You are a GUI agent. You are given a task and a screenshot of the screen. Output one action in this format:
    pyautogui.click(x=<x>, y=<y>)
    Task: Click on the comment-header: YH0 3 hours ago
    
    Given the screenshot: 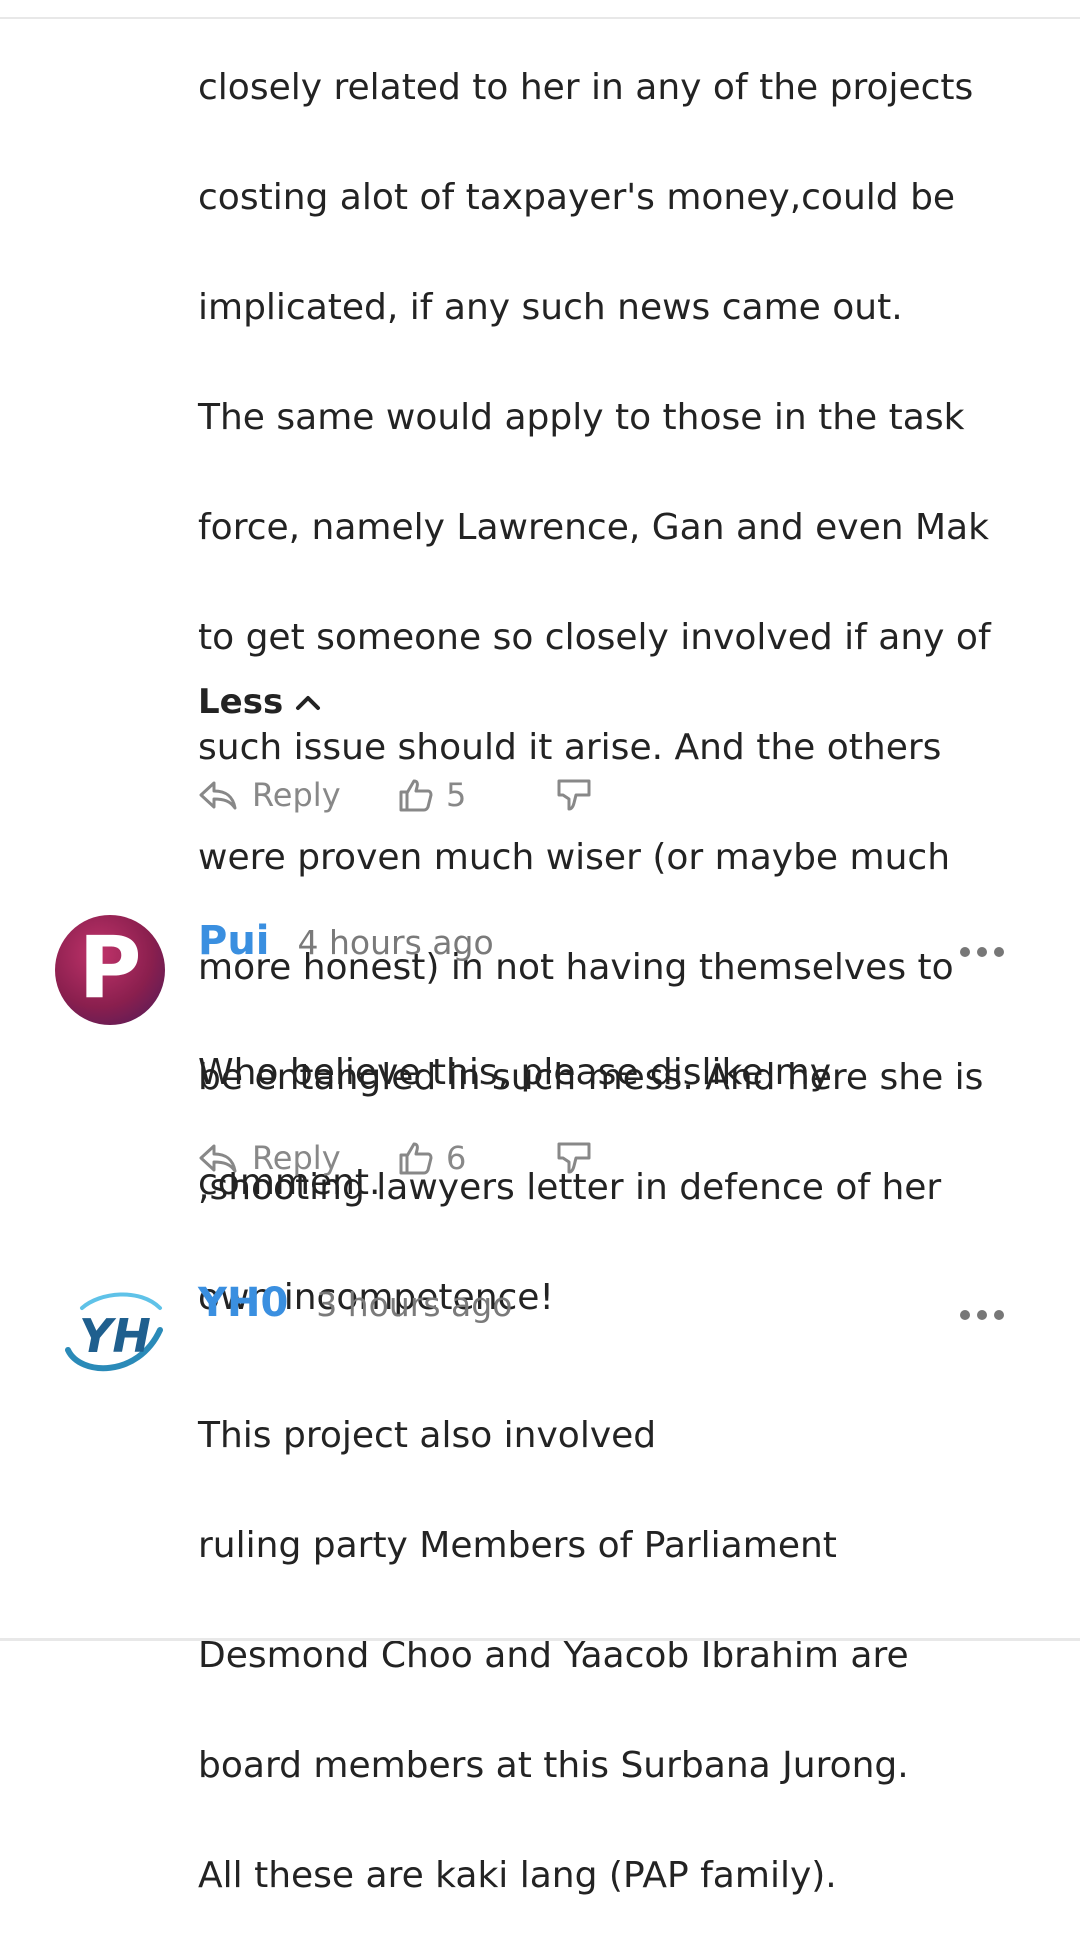 What is the action you would take?
    pyautogui.click(x=355, y=1303)
    